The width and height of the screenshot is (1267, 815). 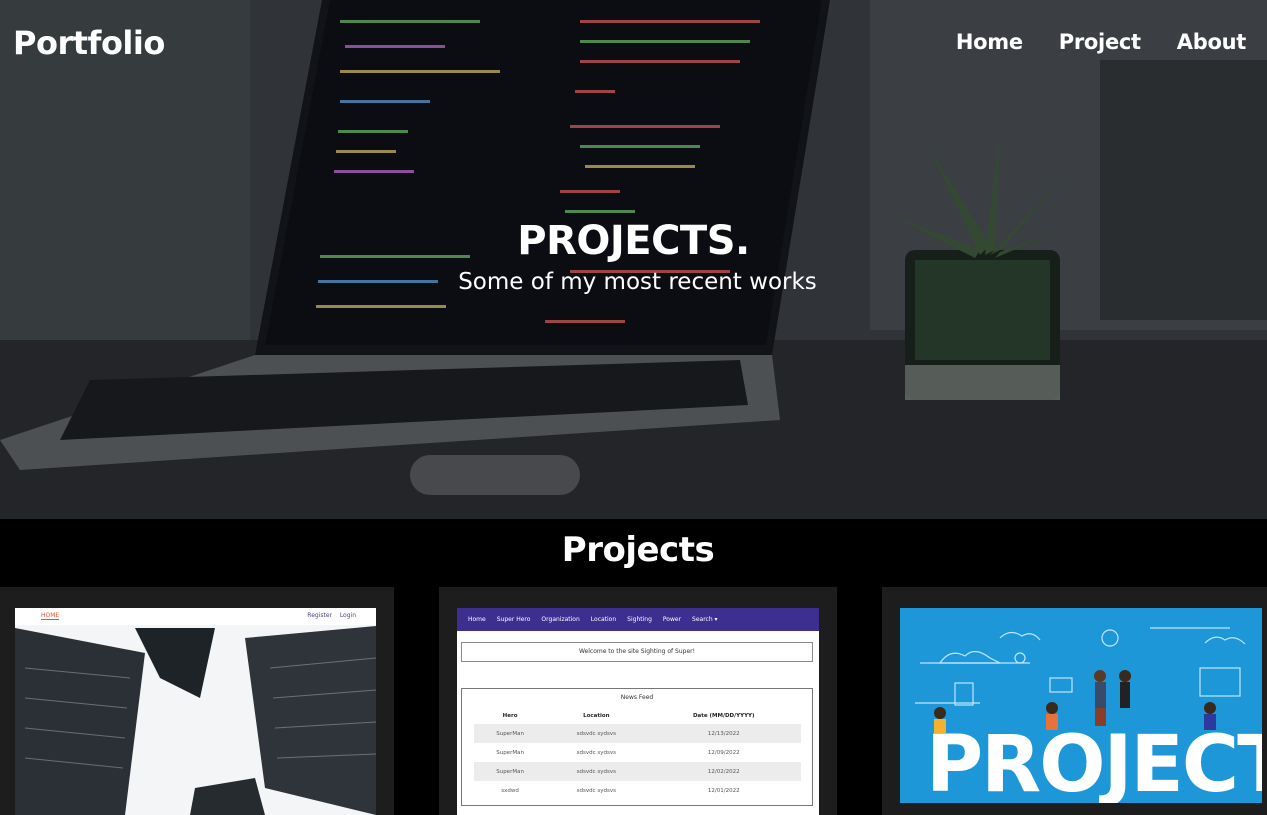 I want to click on project-thumbnail: PROJECT, so click(x=1081, y=705).